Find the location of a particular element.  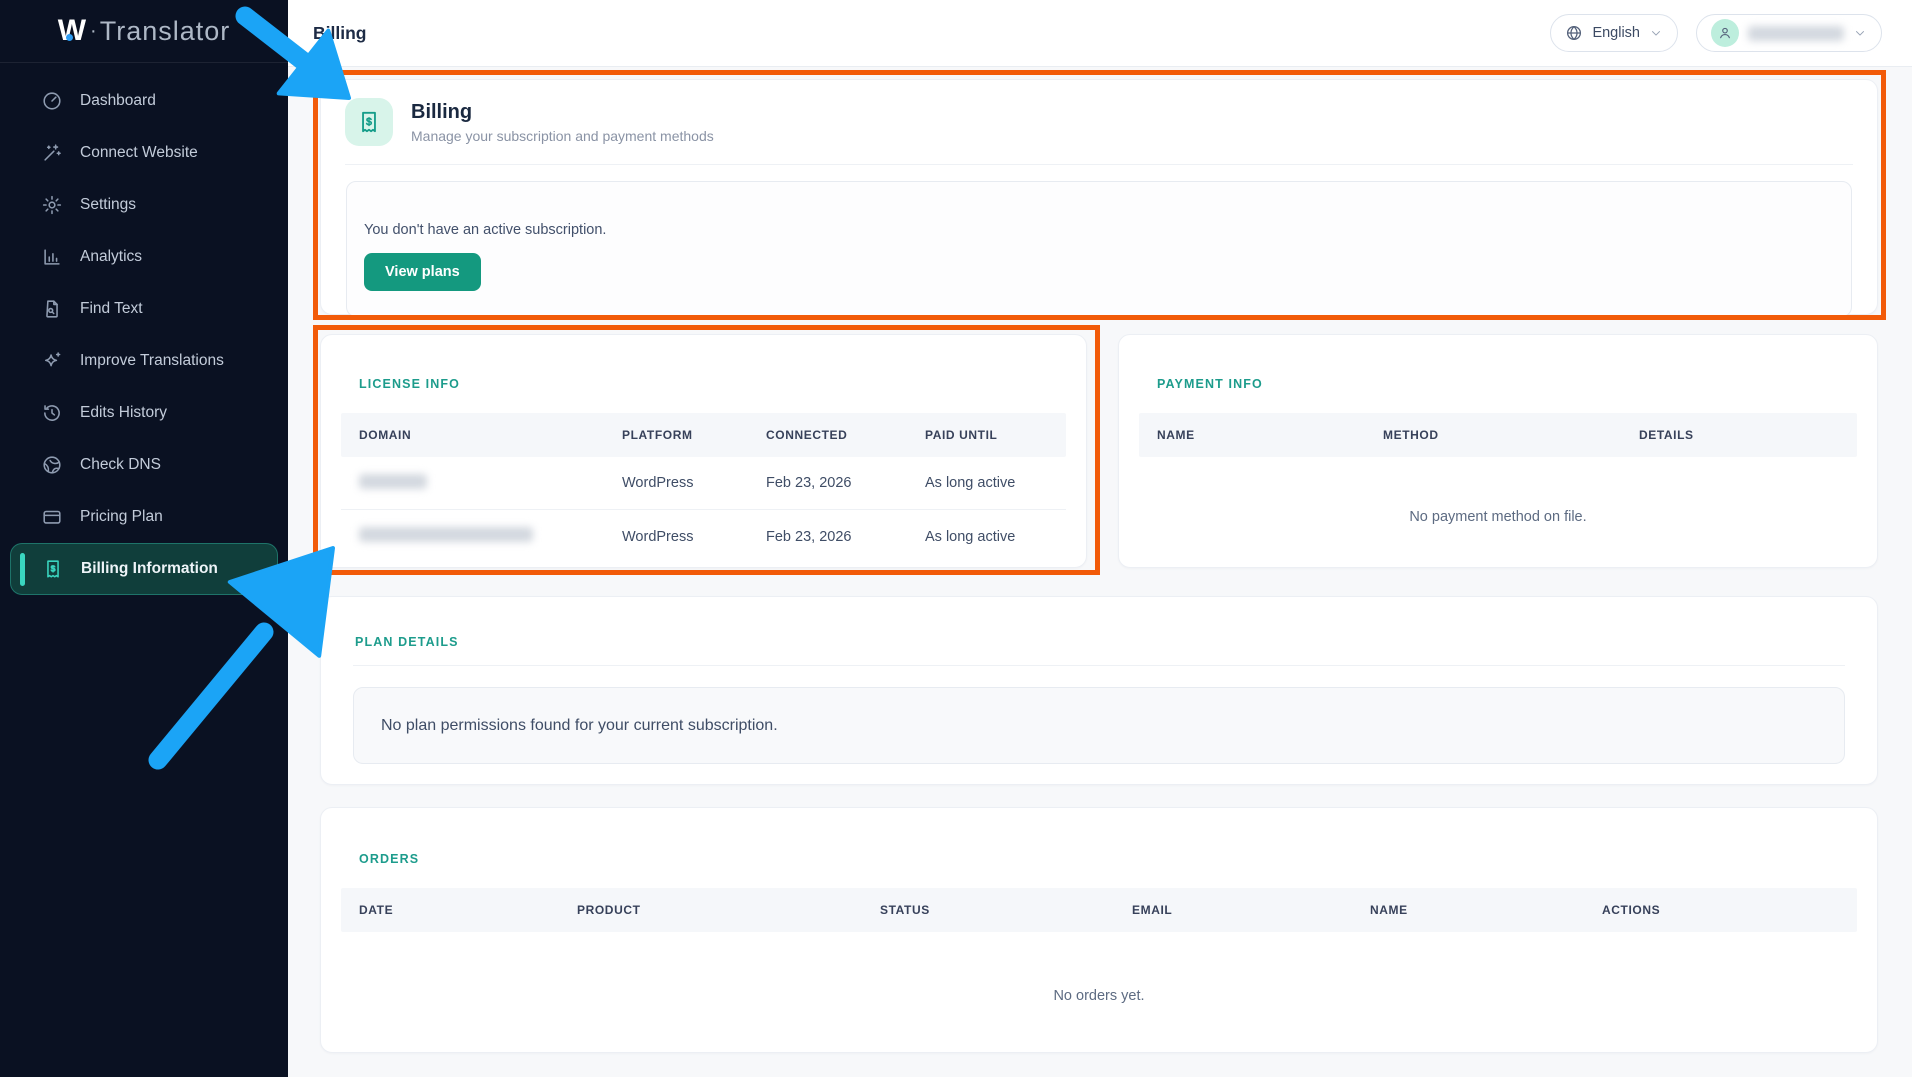

gear-icon is located at coordinates (52, 205).